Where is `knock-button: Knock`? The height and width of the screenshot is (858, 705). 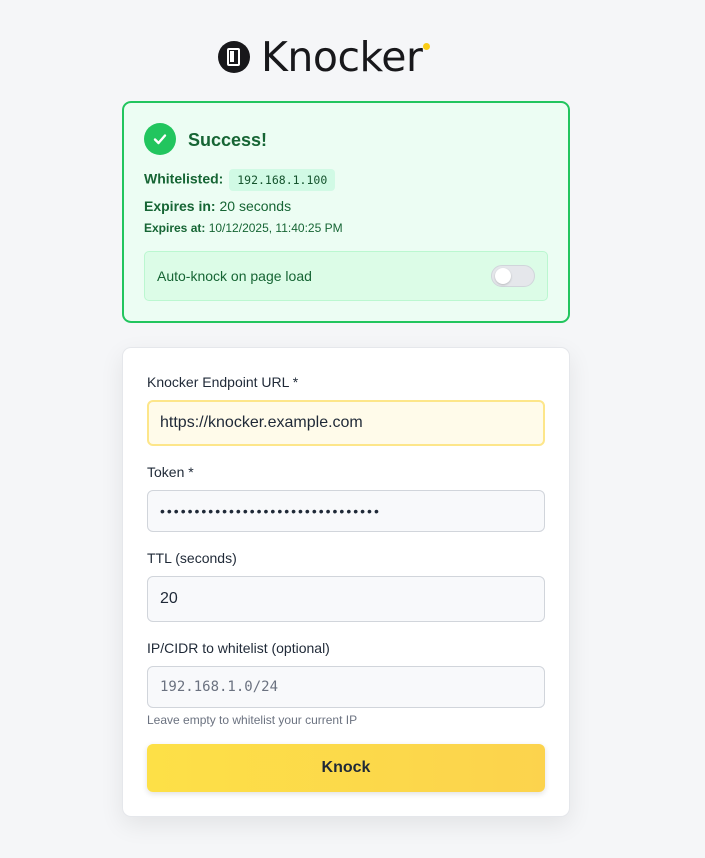
knock-button: Knock is located at coordinates (346, 768).